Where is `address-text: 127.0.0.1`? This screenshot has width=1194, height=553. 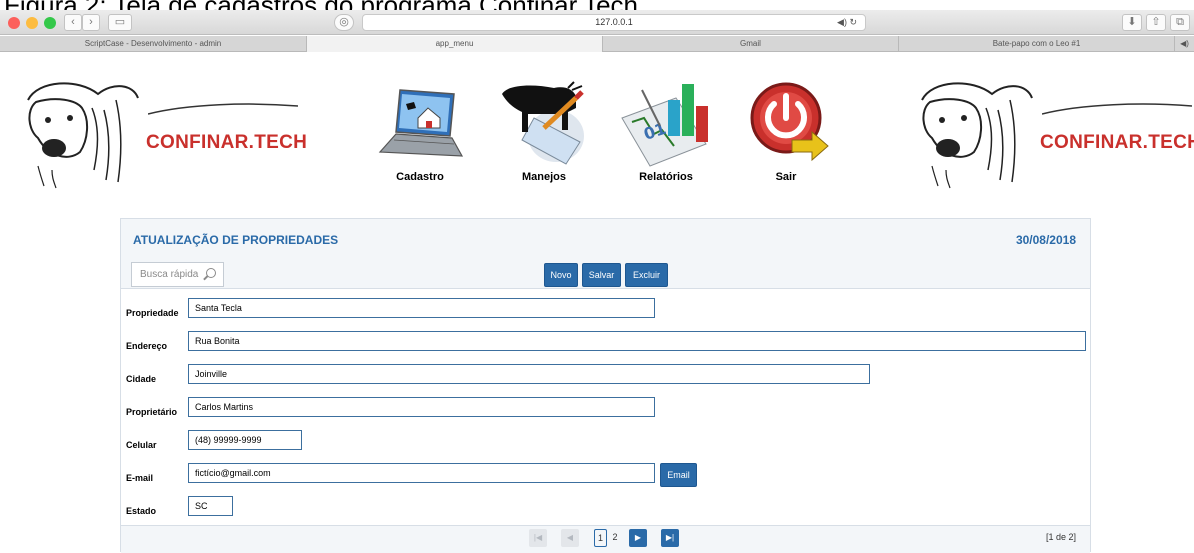 address-text: 127.0.0.1 is located at coordinates (614, 22).